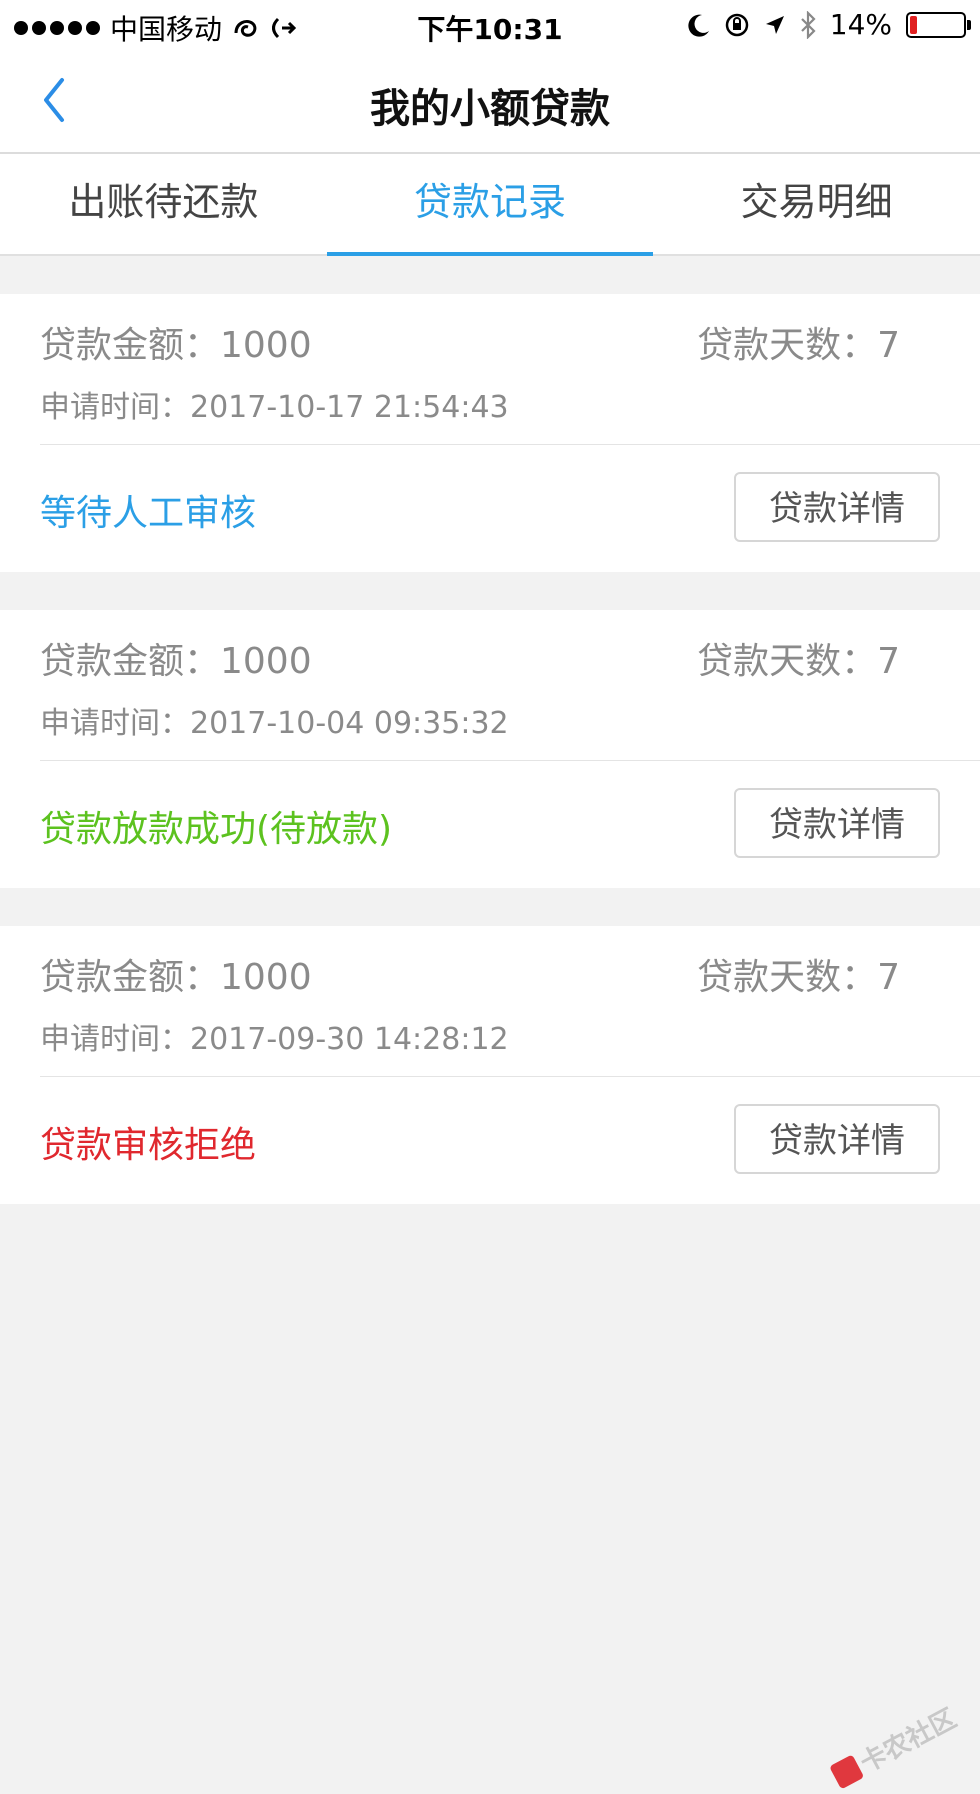 The image size is (980, 1794). Describe the element at coordinates (860, 24) in the screenshot. I see `battery-percent: 14%` at that location.